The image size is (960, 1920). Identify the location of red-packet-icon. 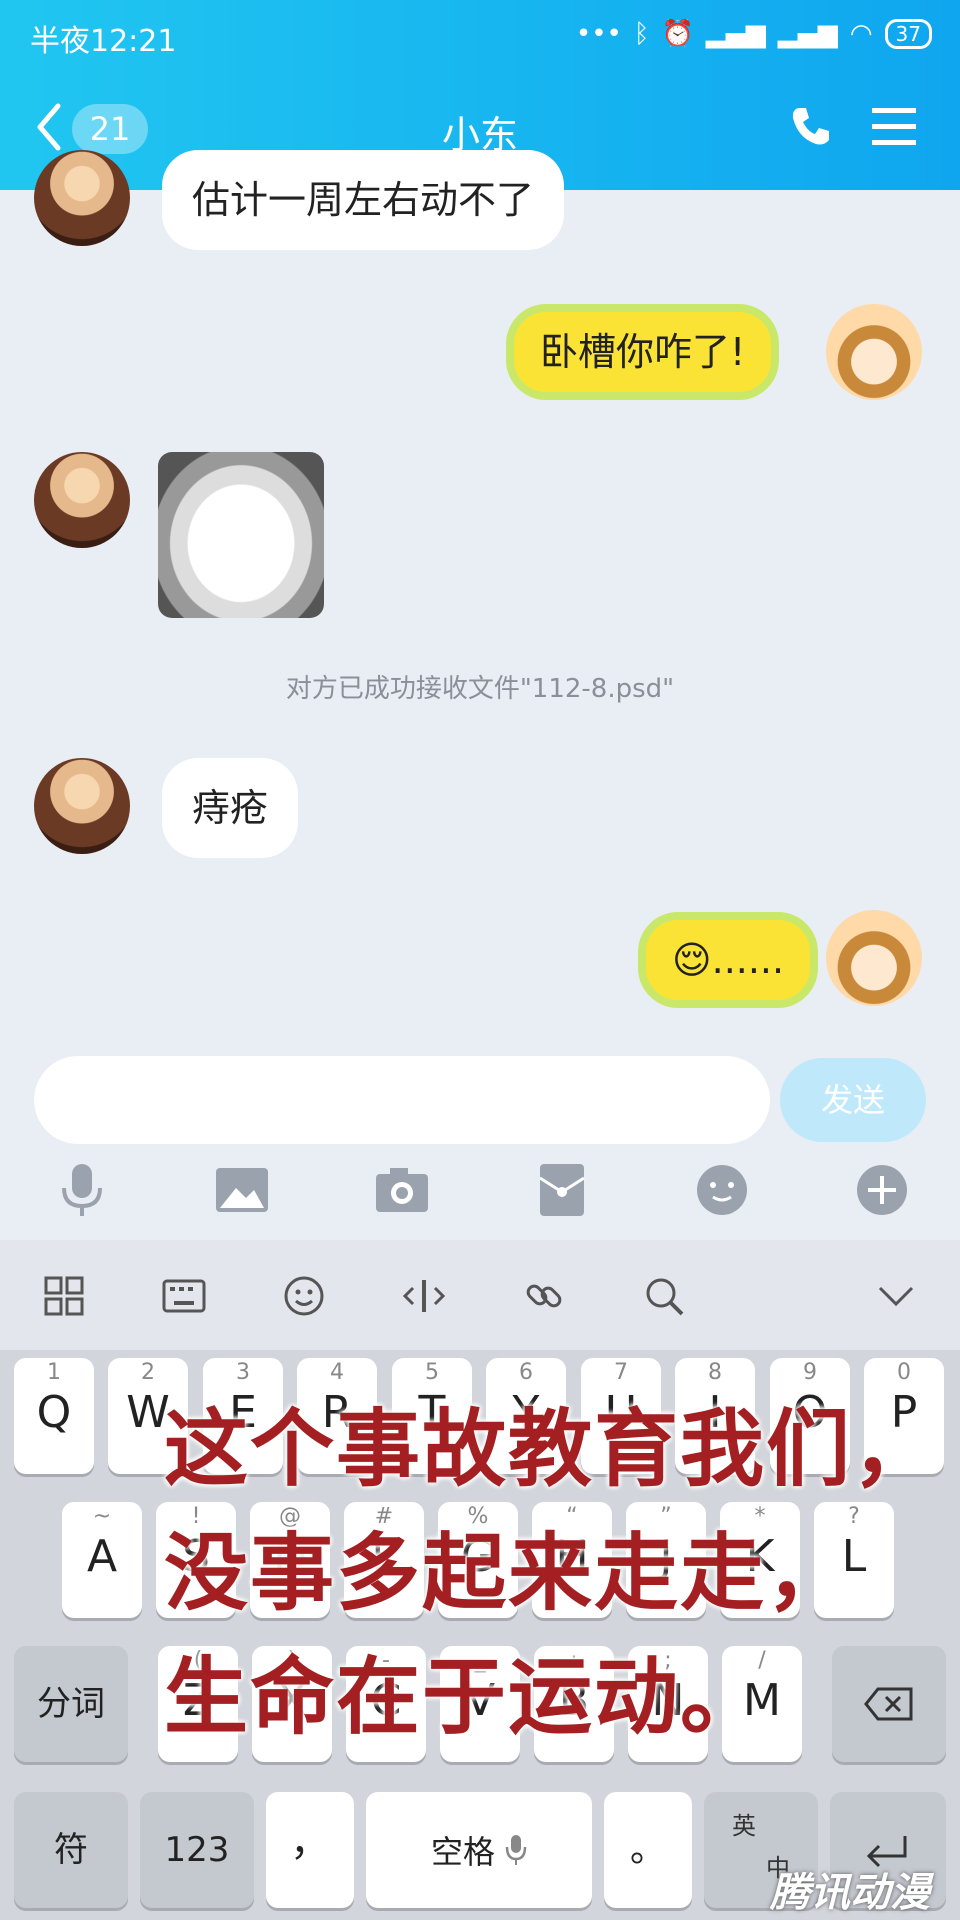
(562, 1190).